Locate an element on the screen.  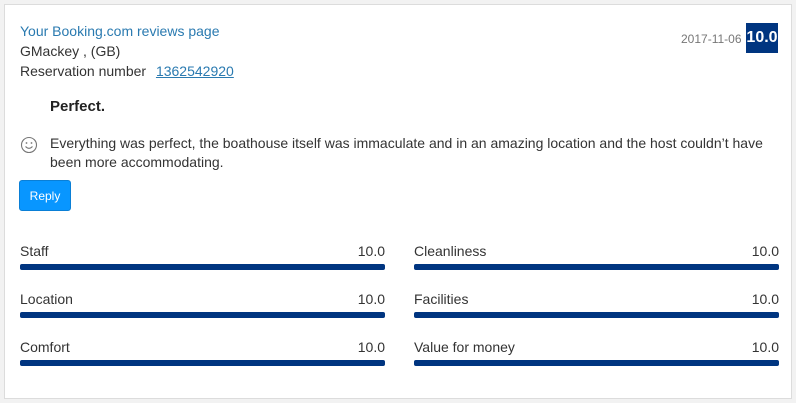
category-location: Location 10.0 is located at coordinates (202, 306).